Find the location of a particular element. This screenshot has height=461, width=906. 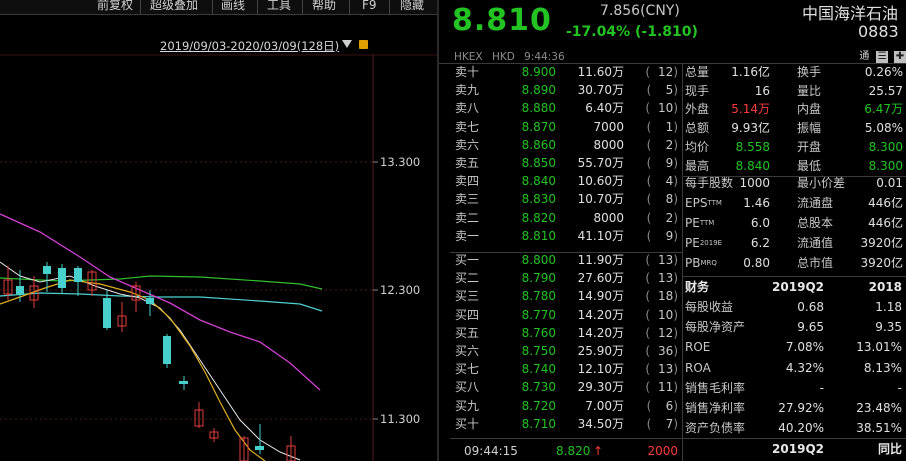

ask-row: 卖八 8.880 6.40万 (10) is located at coordinates (566, 108).